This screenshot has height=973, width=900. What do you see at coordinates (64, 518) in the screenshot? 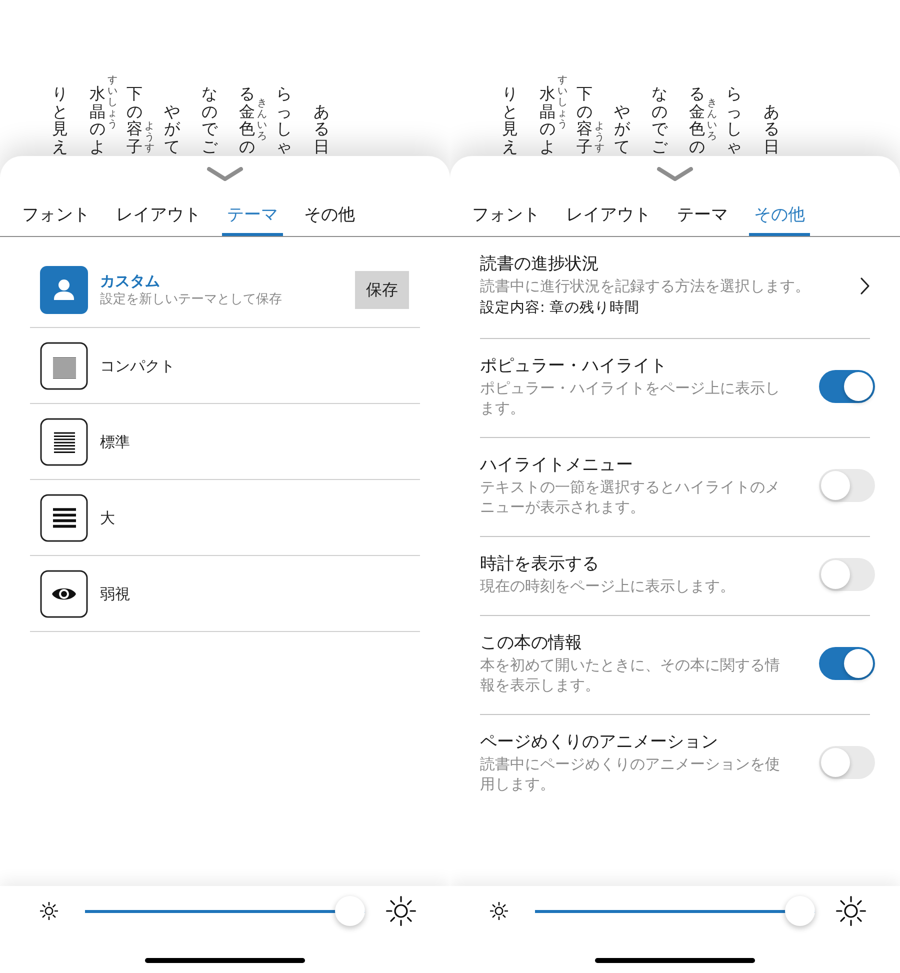
I see `thick-lines-icon` at bounding box center [64, 518].